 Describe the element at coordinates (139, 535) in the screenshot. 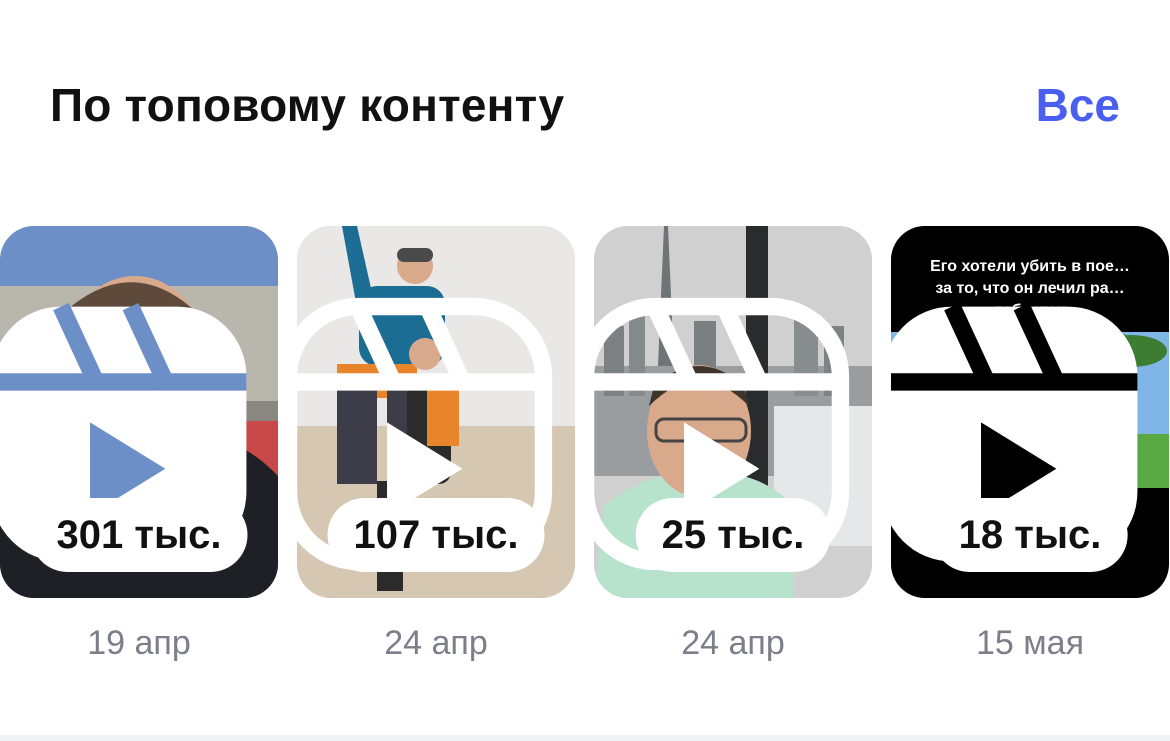

I see `view-count-badge: 301 тыс.` at that location.